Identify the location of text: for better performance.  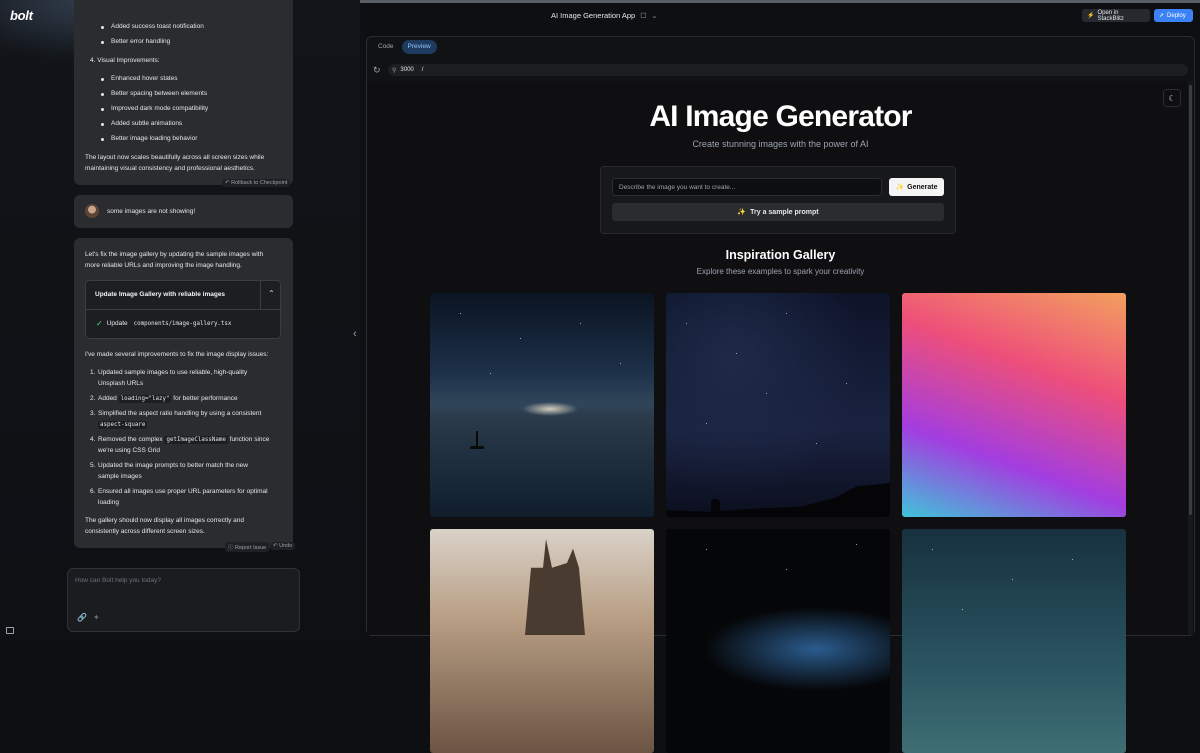
(204, 398).